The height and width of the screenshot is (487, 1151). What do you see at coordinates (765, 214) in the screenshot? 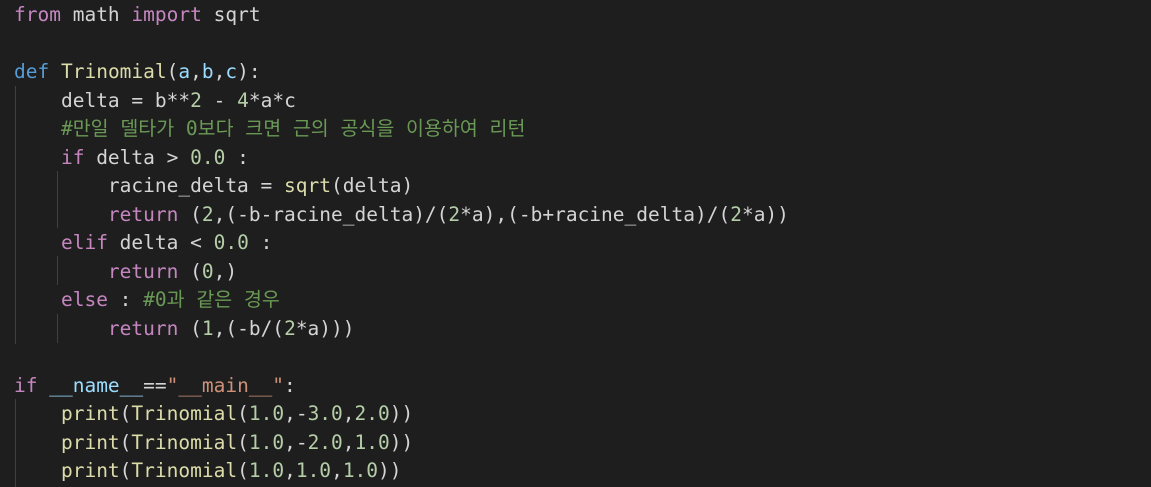
I see `code-token: *a))` at bounding box center [765, 214].